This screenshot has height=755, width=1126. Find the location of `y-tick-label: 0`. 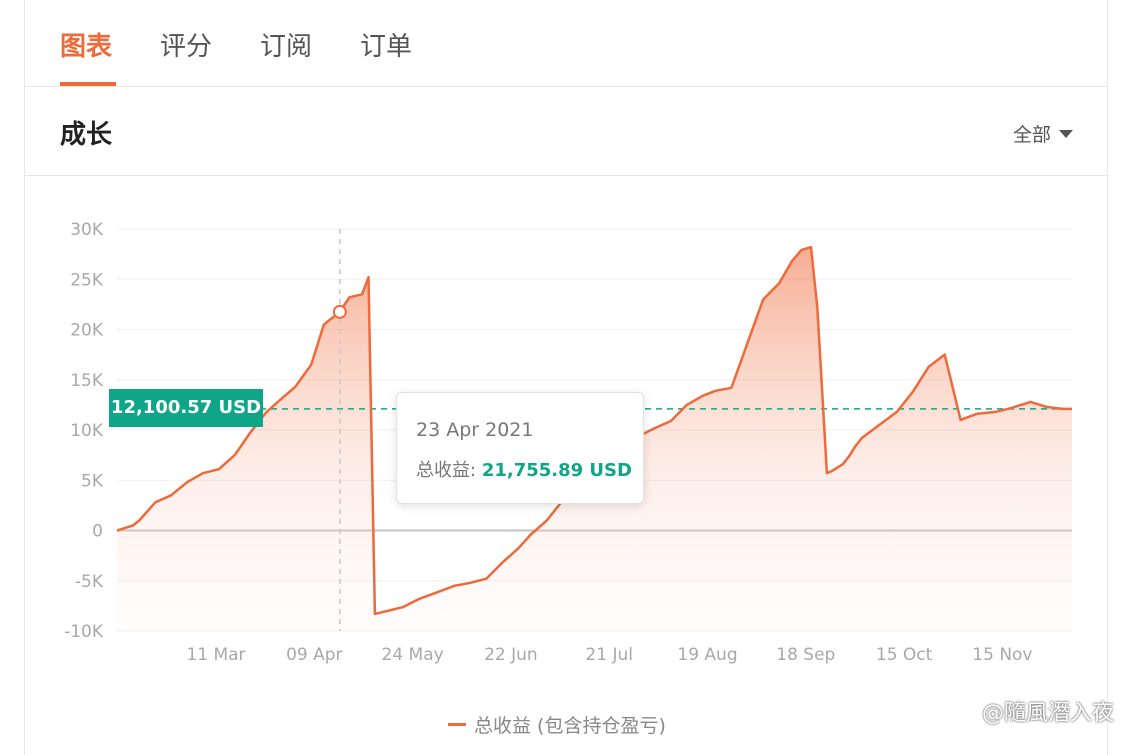

y-tick-label: 0 is located at coordinates (97, 532).